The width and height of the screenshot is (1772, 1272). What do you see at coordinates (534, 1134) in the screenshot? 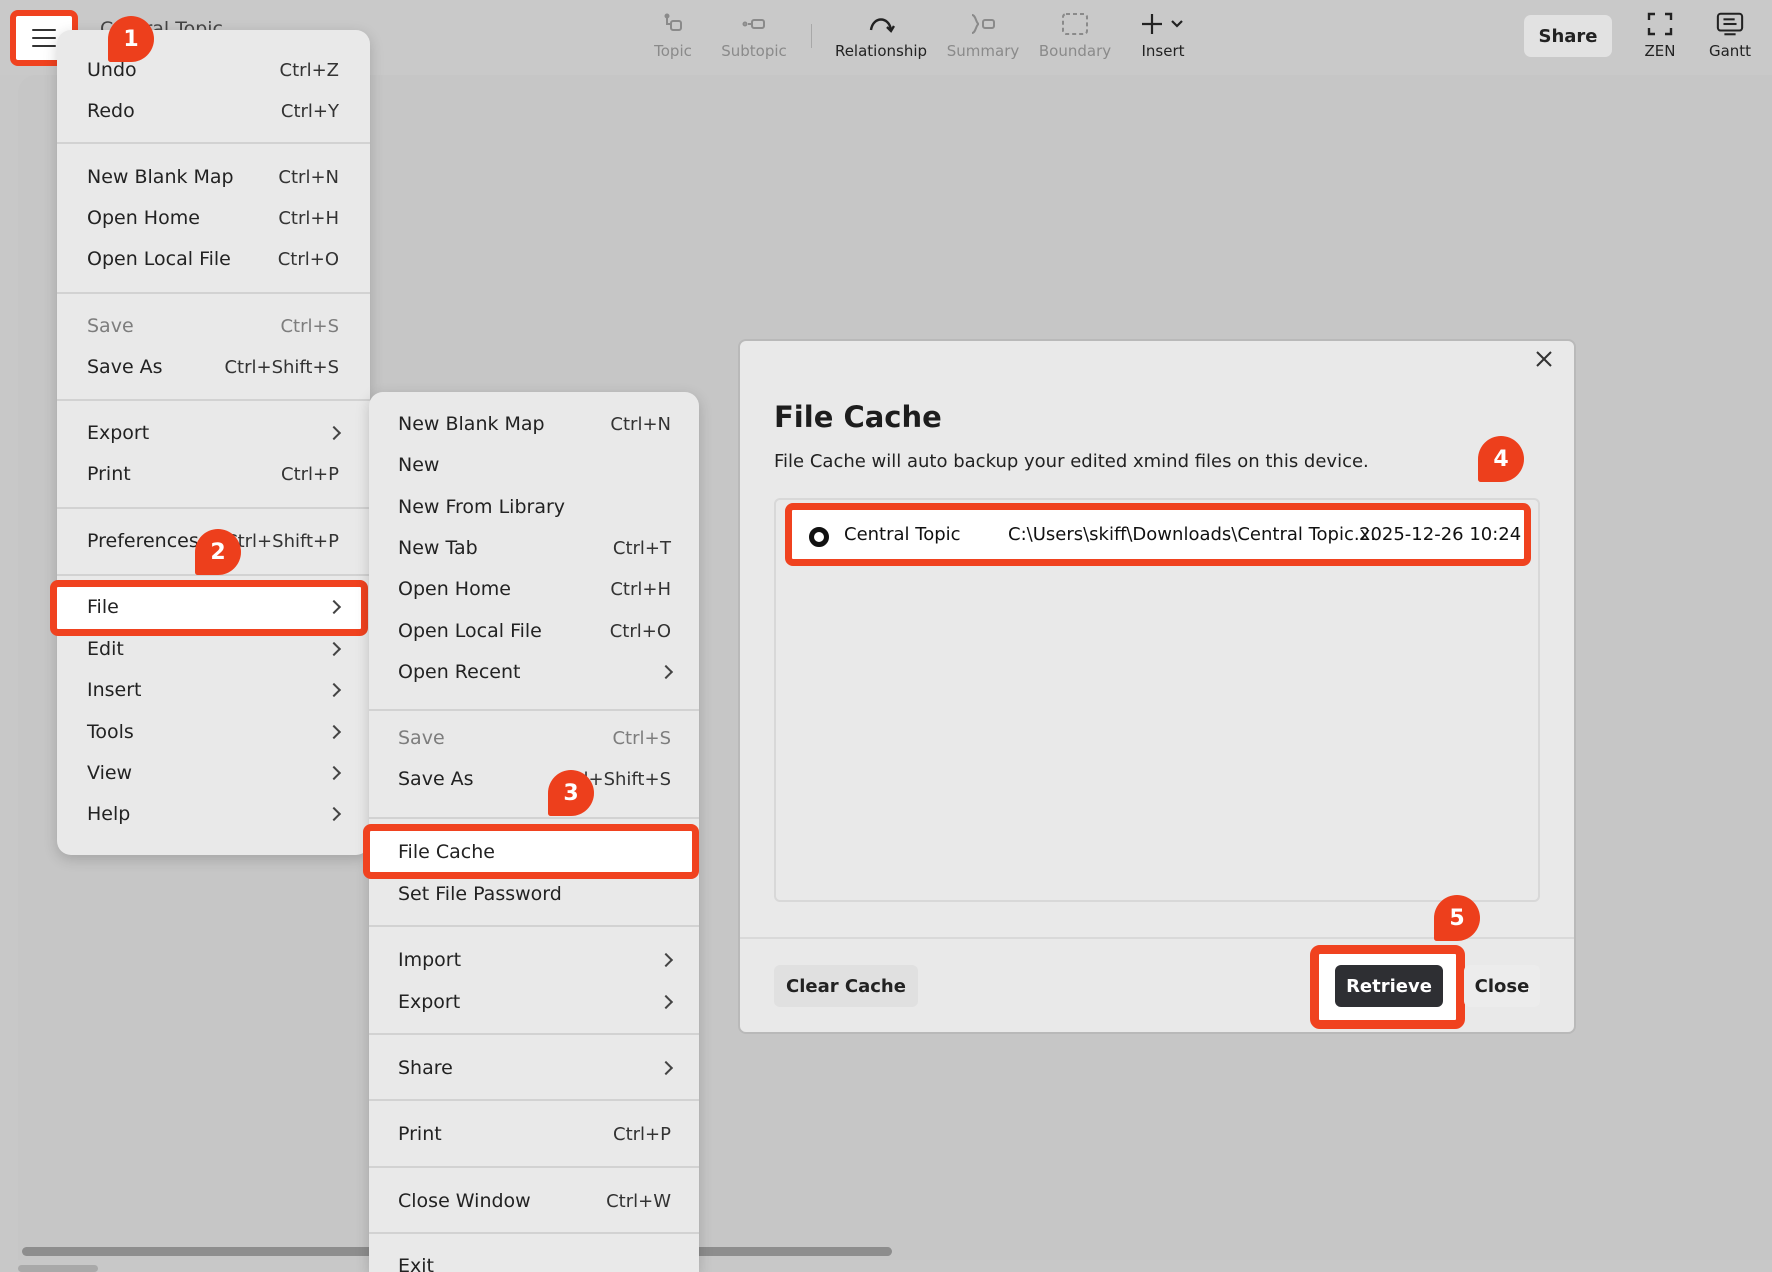
I see `submenu-item-print: Print Ctrl+P` at bounding box center [534, 1134].